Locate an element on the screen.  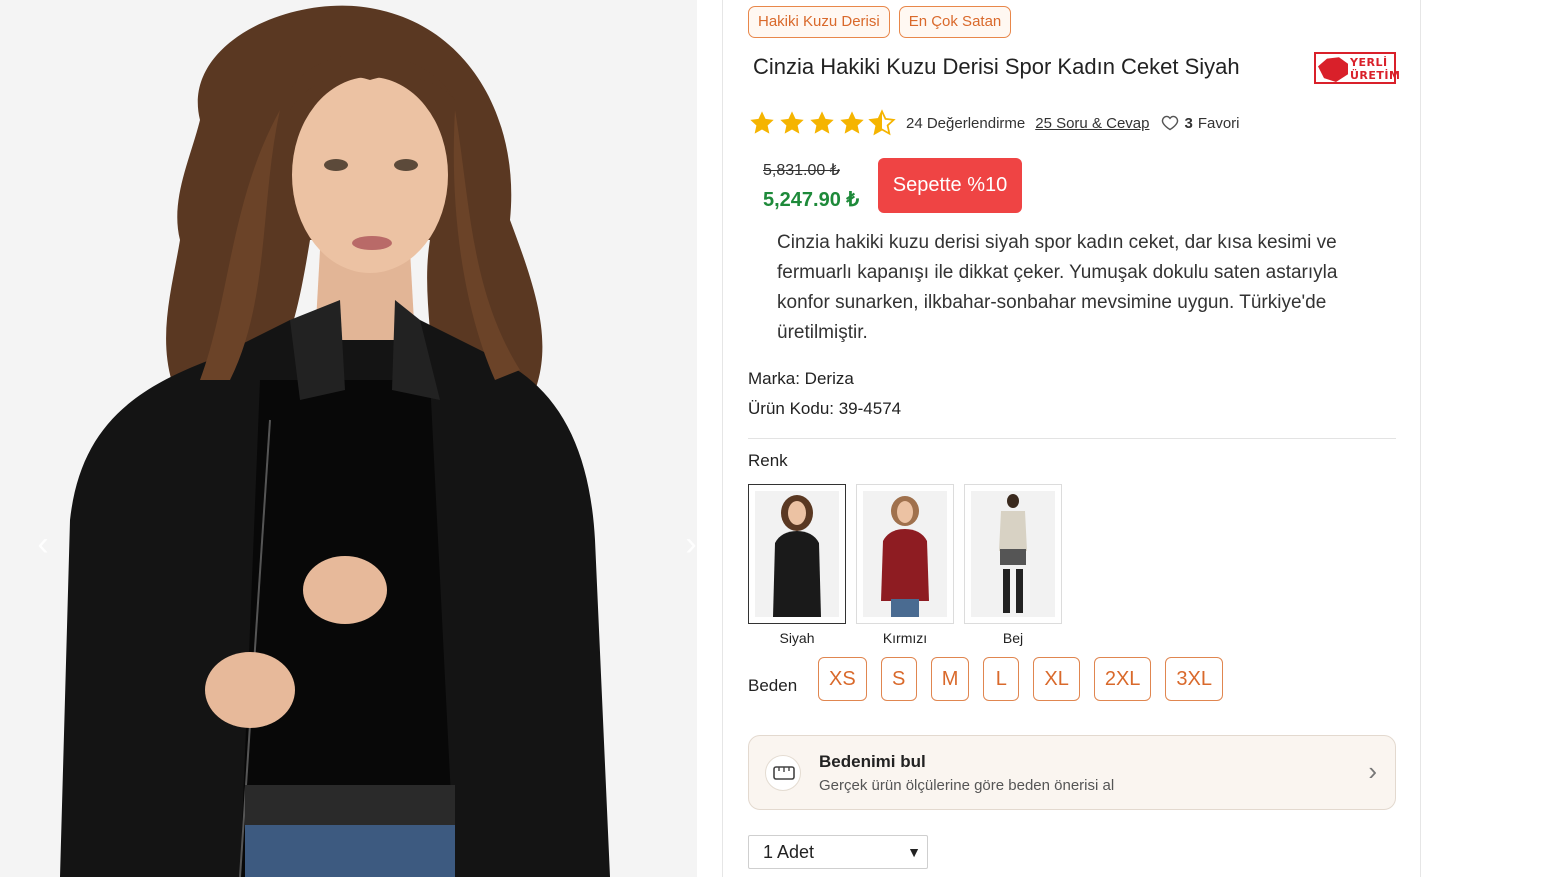
size-options: XS S M L XL 2XL 3XL is located at coordinates (1021, 679).